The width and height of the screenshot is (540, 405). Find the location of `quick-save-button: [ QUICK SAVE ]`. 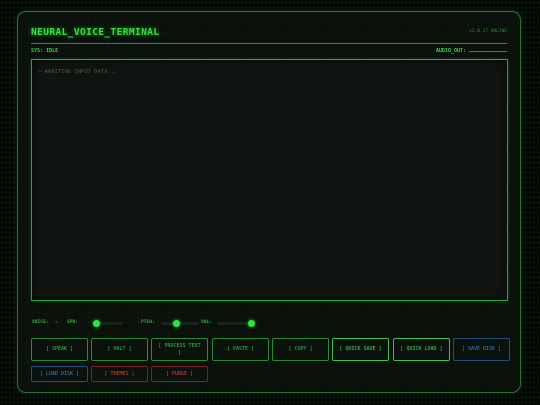

quick-save-button: [ QUICK SAVE ] is located at coordinates (360, 349).